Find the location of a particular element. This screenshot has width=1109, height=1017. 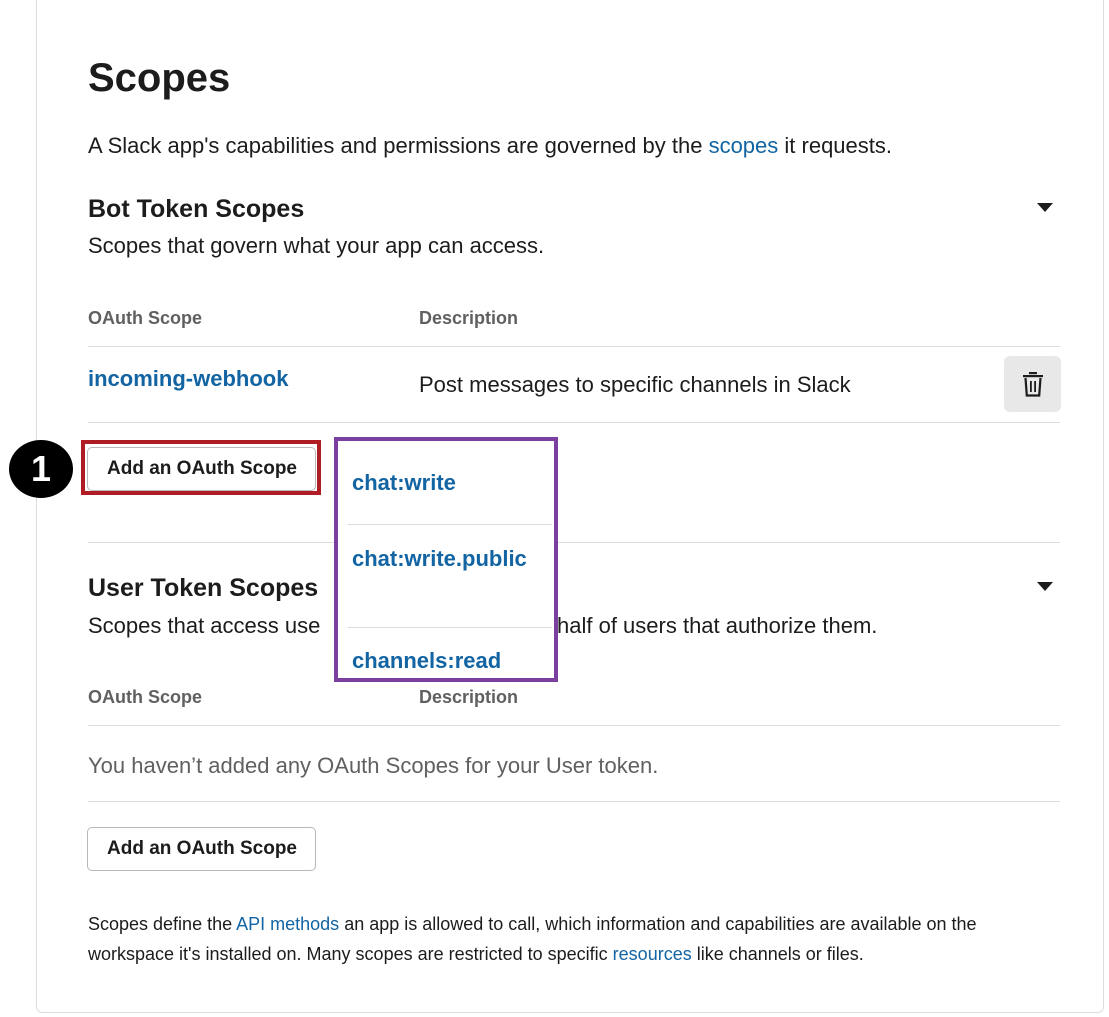

step-badge: 1 is located at coordinates (41, 469).